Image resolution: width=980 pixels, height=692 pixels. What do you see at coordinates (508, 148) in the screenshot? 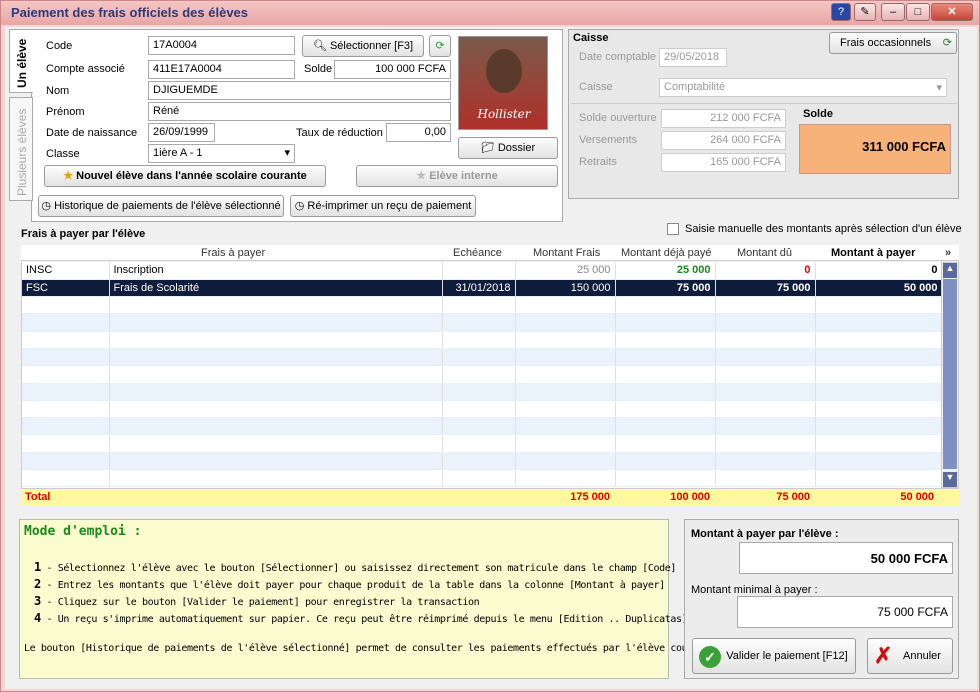
I see `dossier-button: 📁︎ Dossier` at bounding box center [508, 148].